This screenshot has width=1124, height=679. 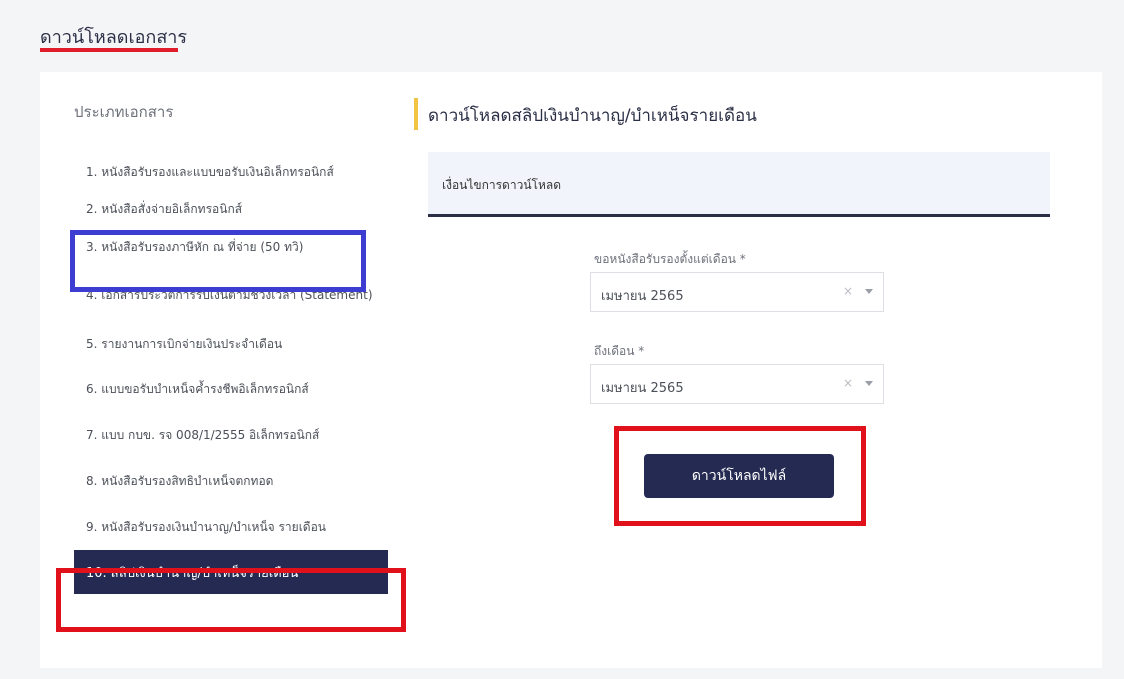 What do you see at coordinates (231, 481) in the screenshot?
I see `sidebar-item-8: 8. หนังสือรับรองสิทธิบำเหน็จตกทอด` at bounding box center [231, 481].